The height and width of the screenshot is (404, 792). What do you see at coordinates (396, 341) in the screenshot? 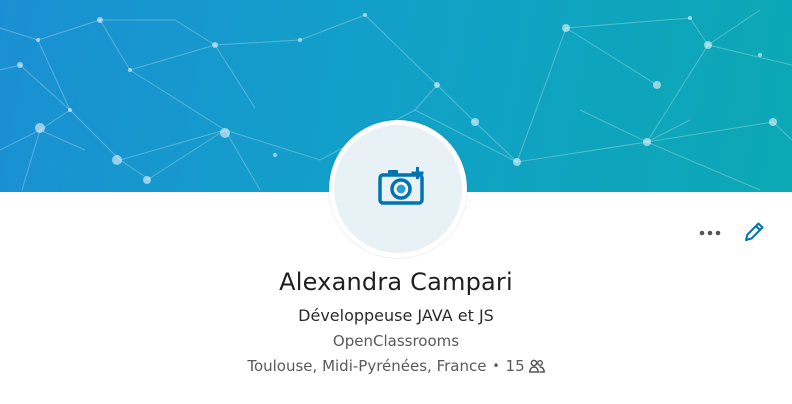
I see `profile-company: OpenClassrooms` at bounding box center [396, 341].